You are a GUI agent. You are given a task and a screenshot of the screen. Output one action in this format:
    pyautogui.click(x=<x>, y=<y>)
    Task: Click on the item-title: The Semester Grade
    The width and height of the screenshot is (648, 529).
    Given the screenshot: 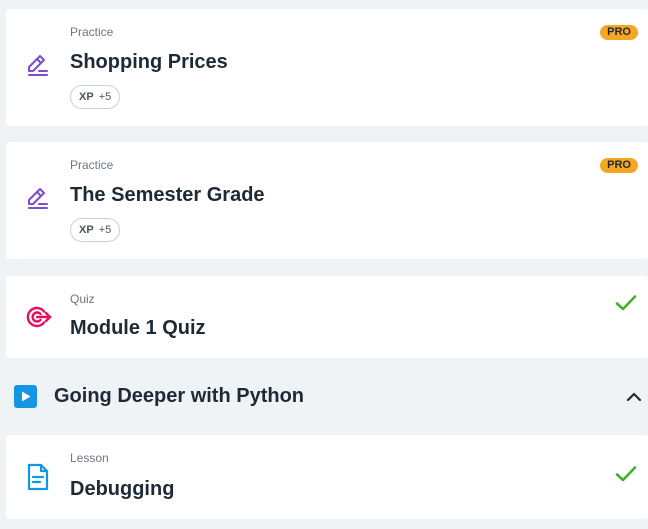 What is the action you would take?
    pyautogui.click(x=167, y=195)
    